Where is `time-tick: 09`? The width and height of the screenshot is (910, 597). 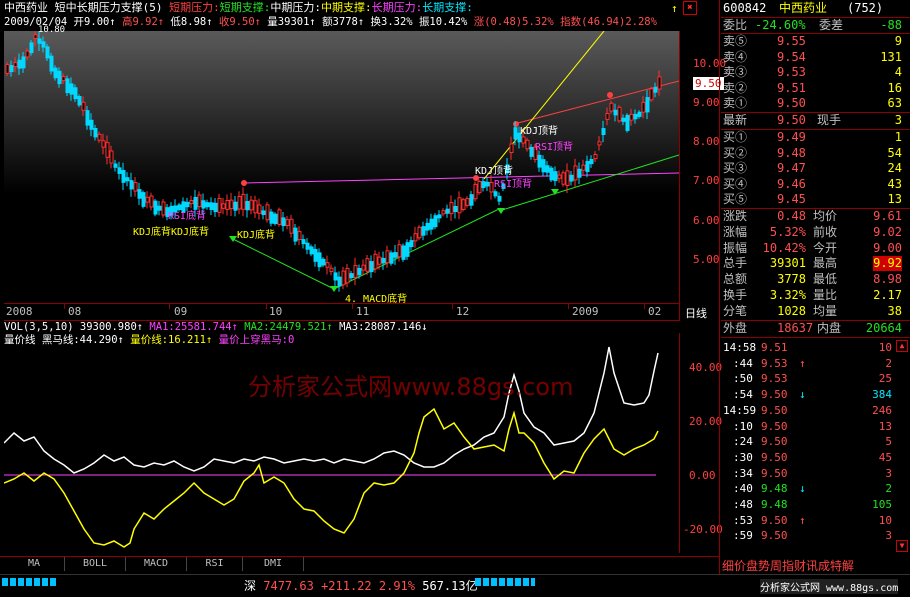
time-tick: 09 is located at coordinates (181, 311).